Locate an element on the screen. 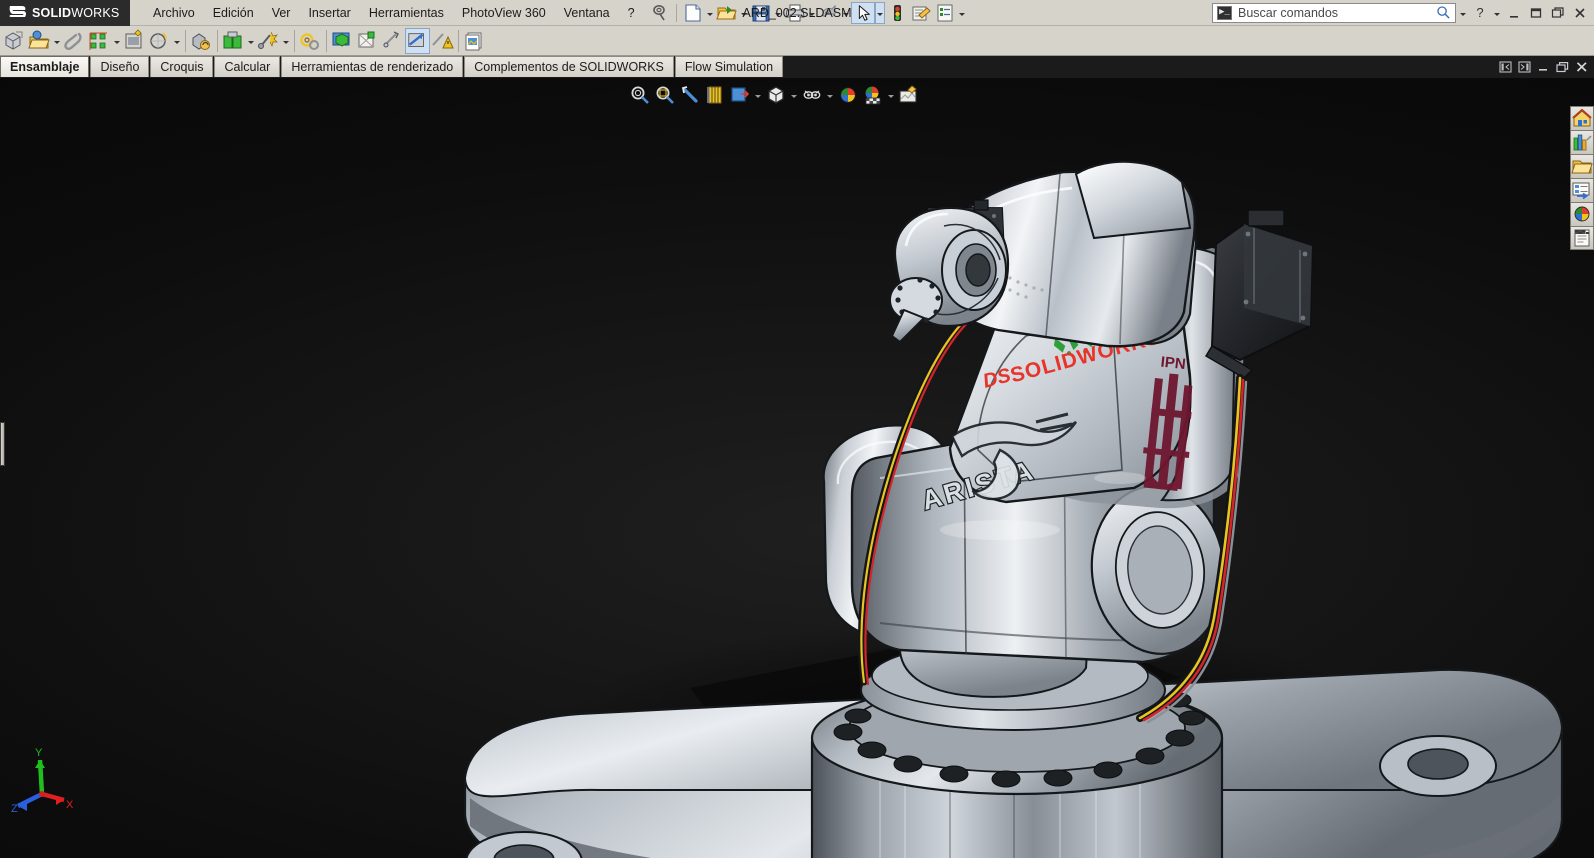  tab-herramientas-de-renderizado: Herramientas de renderizado is located at coordinates (372, 66).